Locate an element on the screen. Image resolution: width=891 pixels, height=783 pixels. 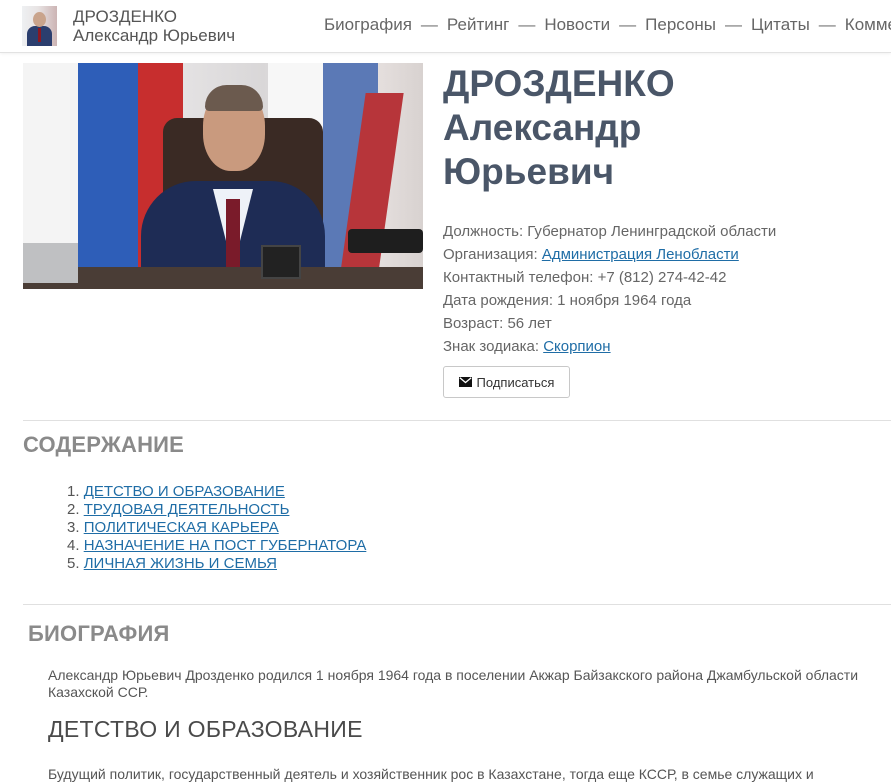
fact-zodiac: Знак зодиака: Скорпион is located at coordinates (609, 346).